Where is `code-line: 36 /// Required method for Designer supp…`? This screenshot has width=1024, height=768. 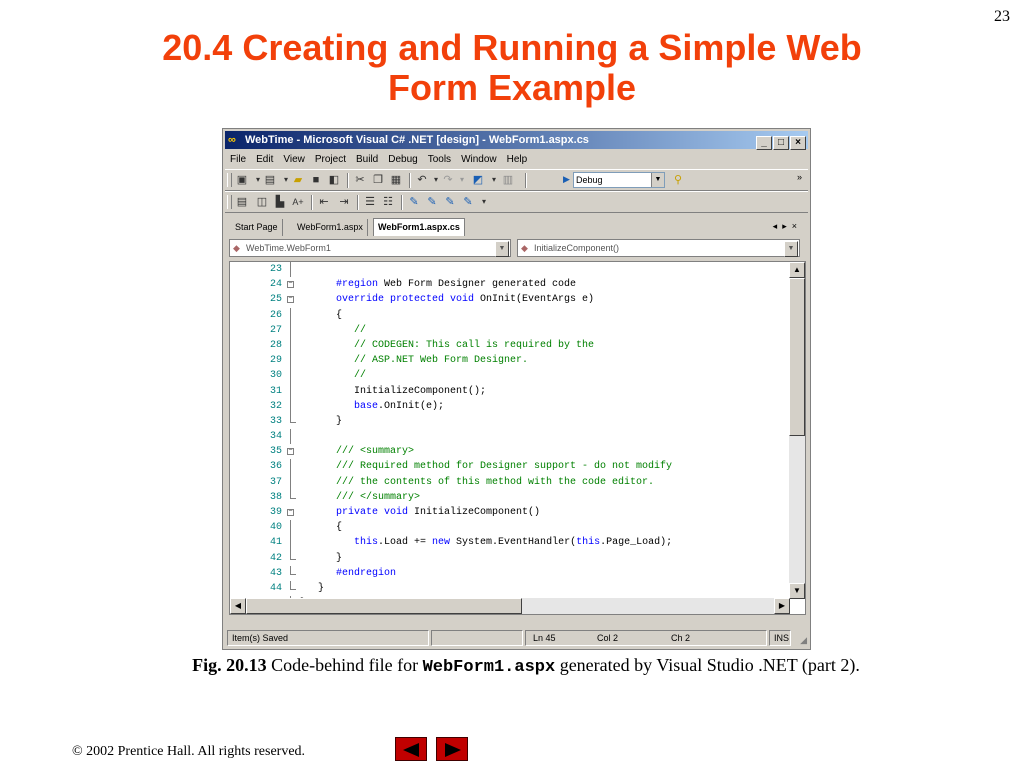
code-line: 36 /// Required method for Designer supp… is located at coordinates (510, 467).